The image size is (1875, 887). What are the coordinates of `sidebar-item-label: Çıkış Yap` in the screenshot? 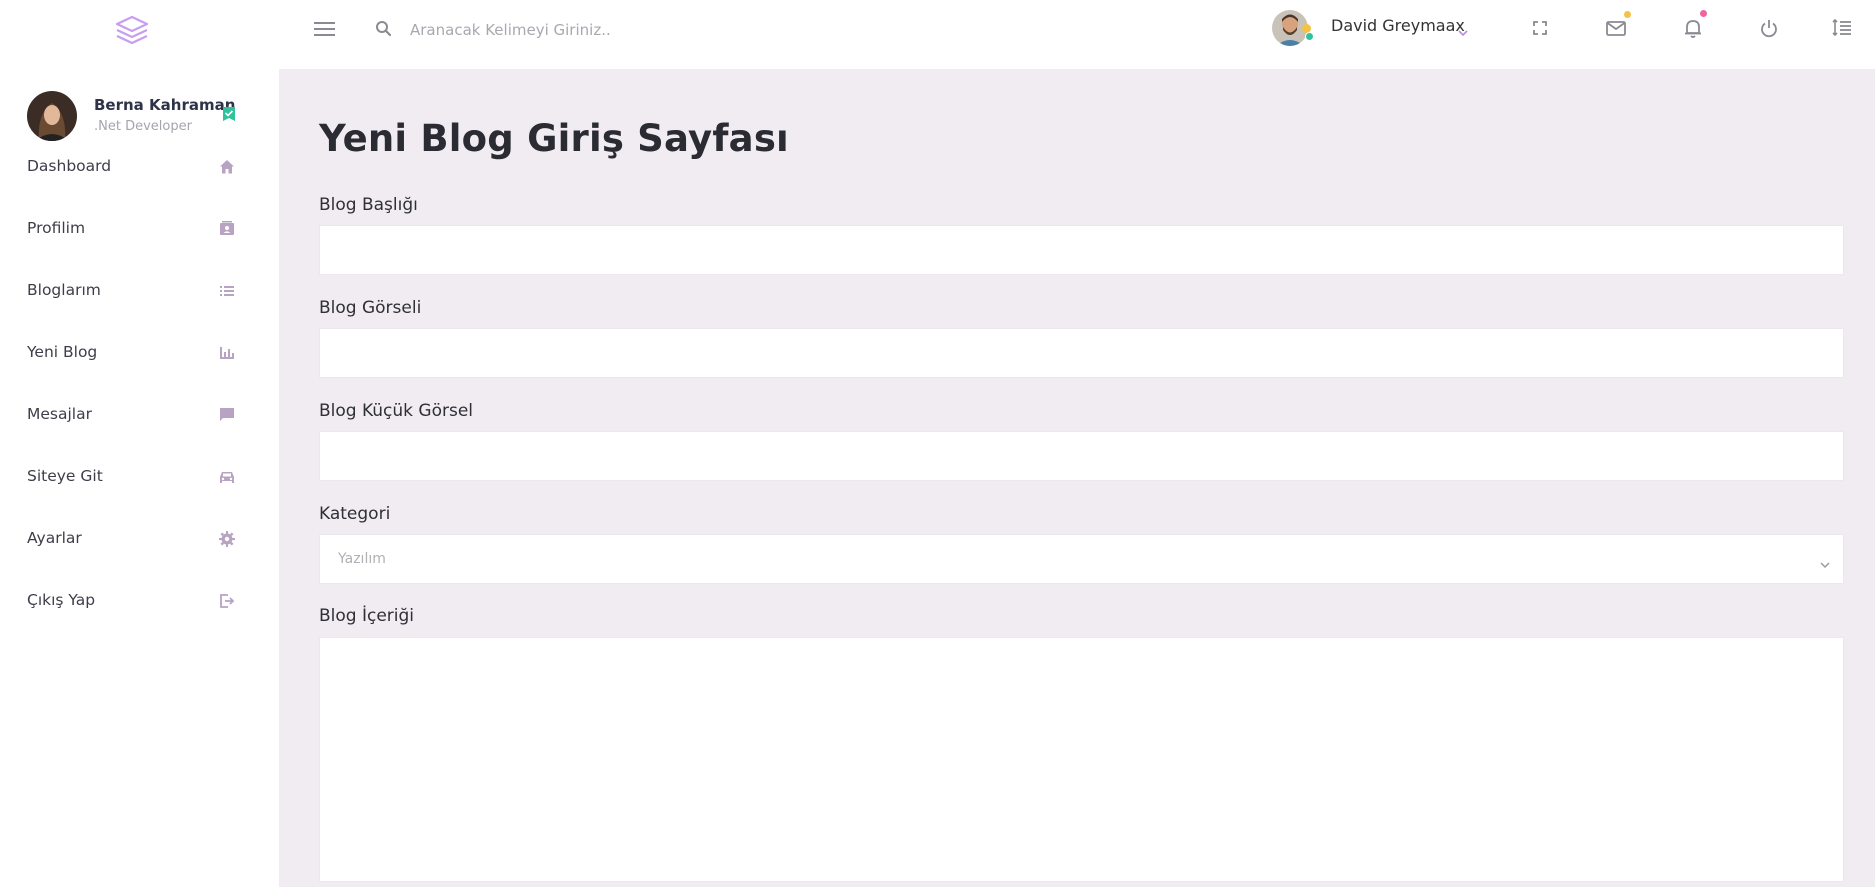 It's located at (61, 600).